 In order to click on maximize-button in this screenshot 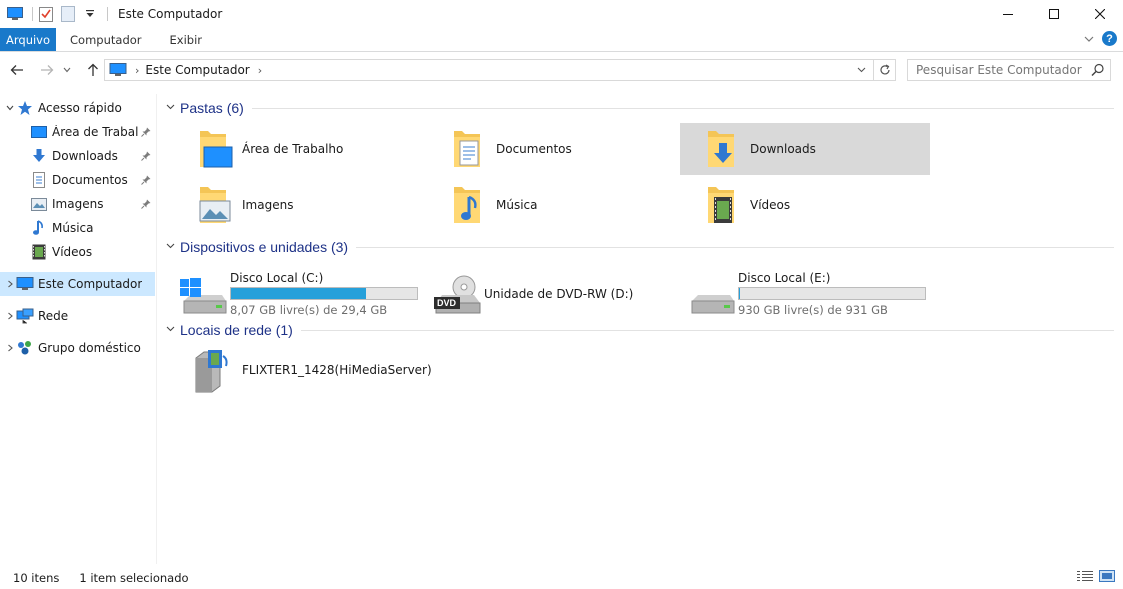, I will do `click(1054, 14)`.